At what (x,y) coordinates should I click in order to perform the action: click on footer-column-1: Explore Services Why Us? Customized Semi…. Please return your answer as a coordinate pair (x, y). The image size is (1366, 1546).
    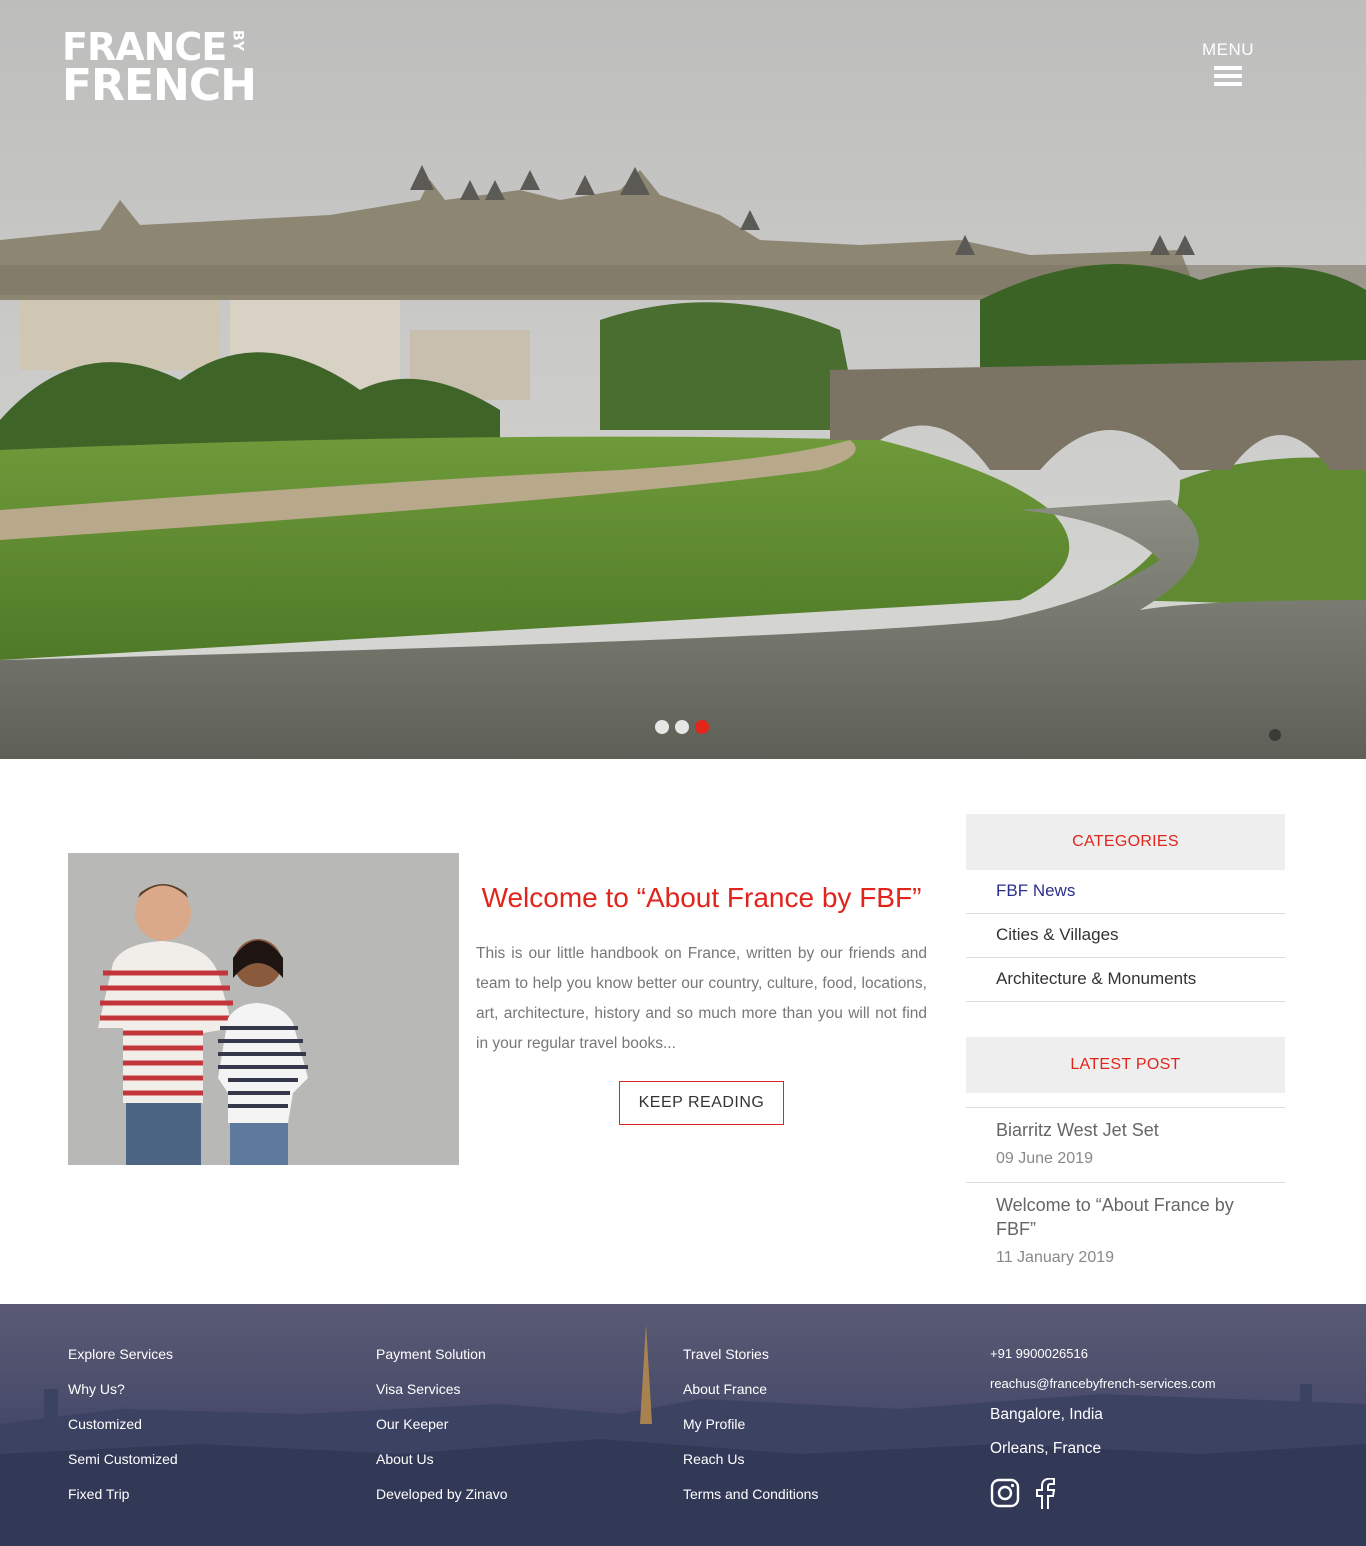
    Looking at the image, I should click on (123, 1431).